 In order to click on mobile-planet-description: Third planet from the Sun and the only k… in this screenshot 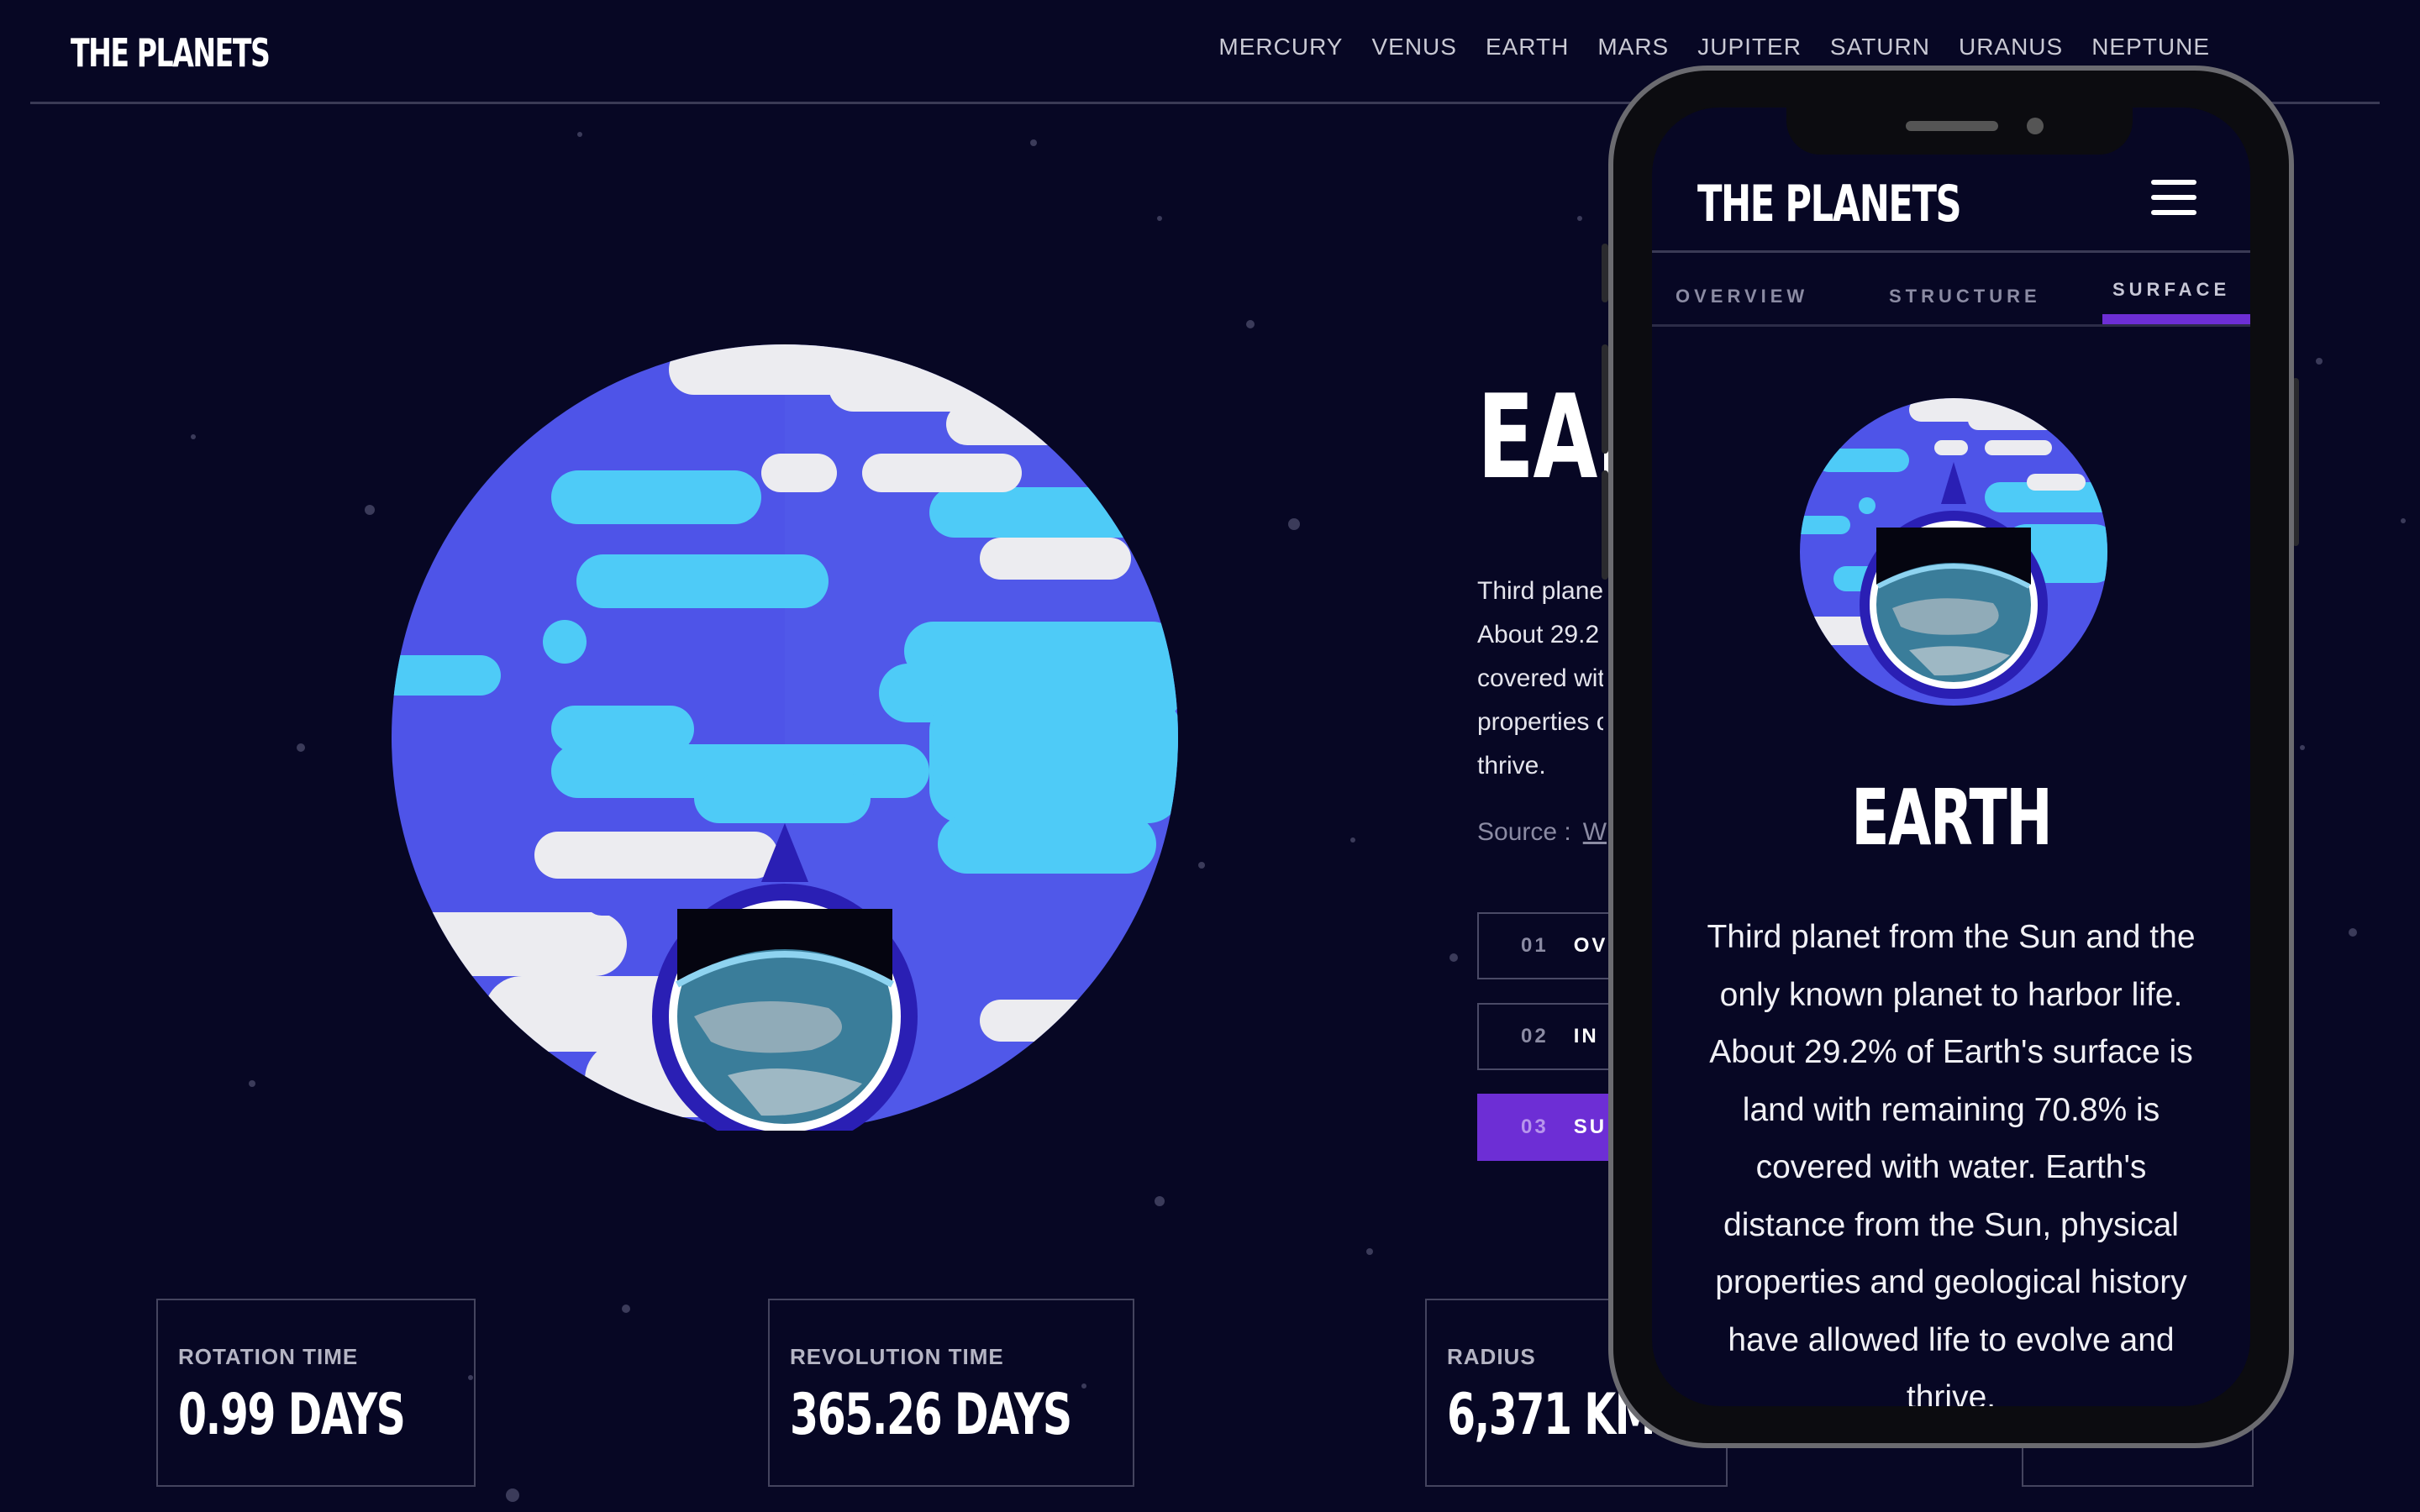, I will do `click(1951, 1162)`.